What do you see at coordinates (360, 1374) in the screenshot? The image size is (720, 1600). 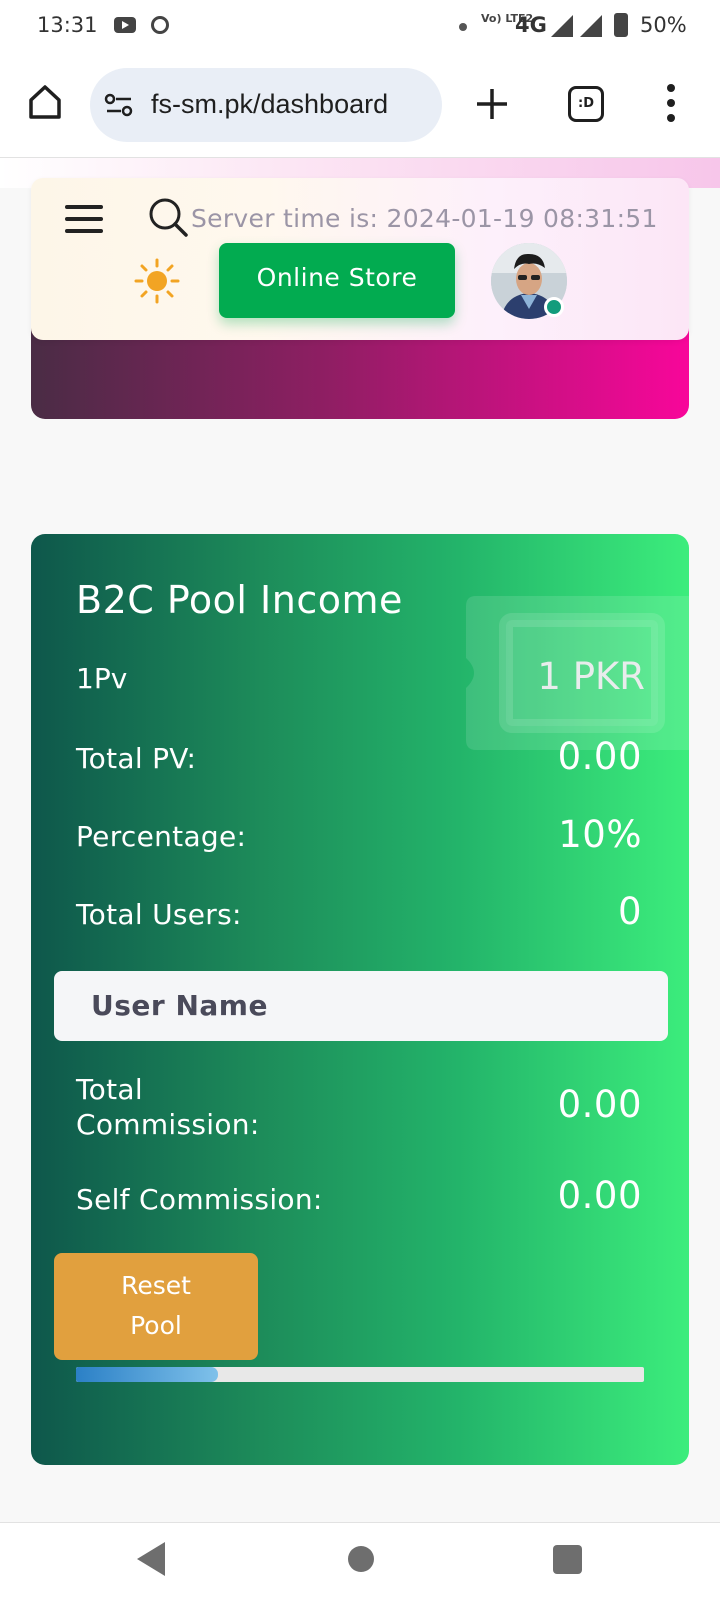 I see `pool-progress-bar` at bounding box center [360, 1374].